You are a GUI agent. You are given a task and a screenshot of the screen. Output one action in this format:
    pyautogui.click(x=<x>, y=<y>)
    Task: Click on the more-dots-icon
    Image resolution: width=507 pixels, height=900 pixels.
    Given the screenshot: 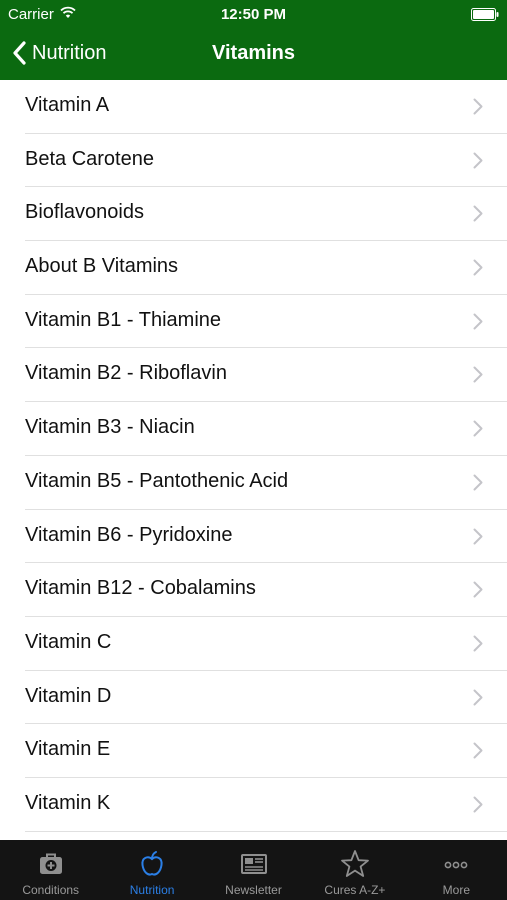 What is the action you would take?
    pyautogui.click(x=456, y=865)
    